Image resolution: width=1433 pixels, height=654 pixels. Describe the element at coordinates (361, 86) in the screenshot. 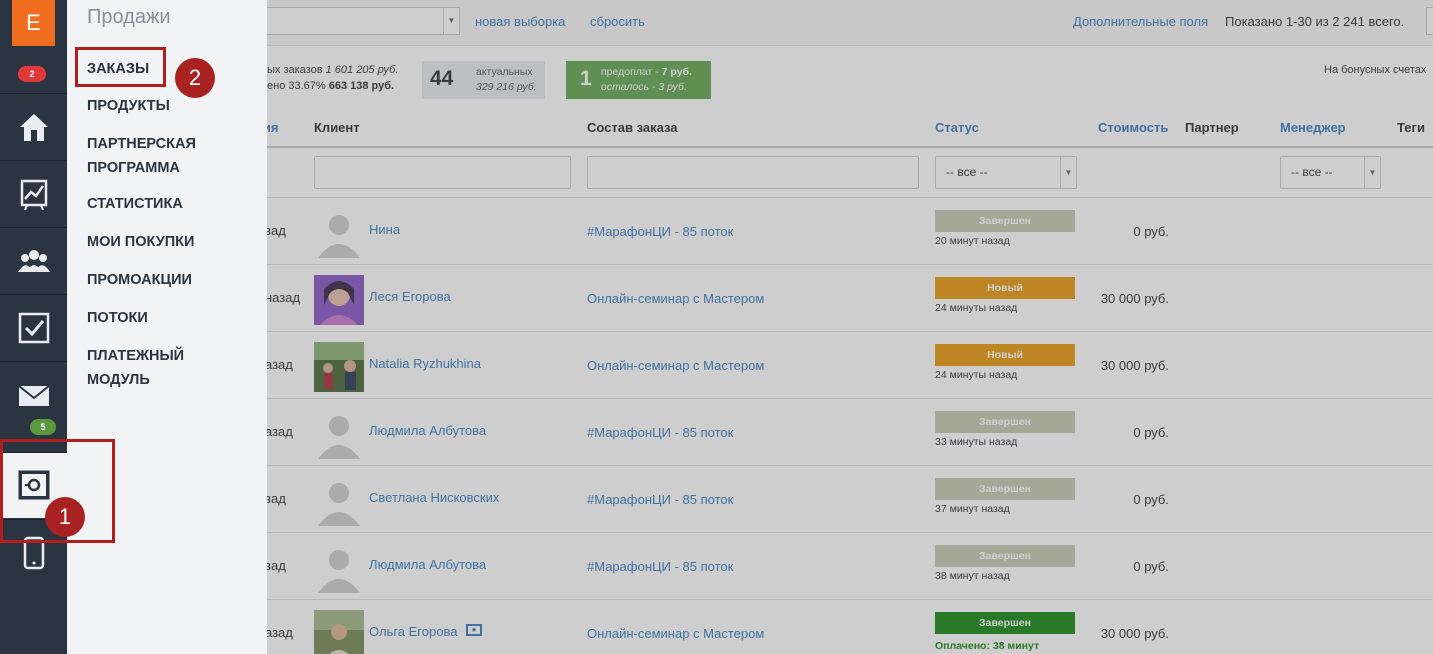

I see `summary-line2-value: 663 138 руб.` at that location.